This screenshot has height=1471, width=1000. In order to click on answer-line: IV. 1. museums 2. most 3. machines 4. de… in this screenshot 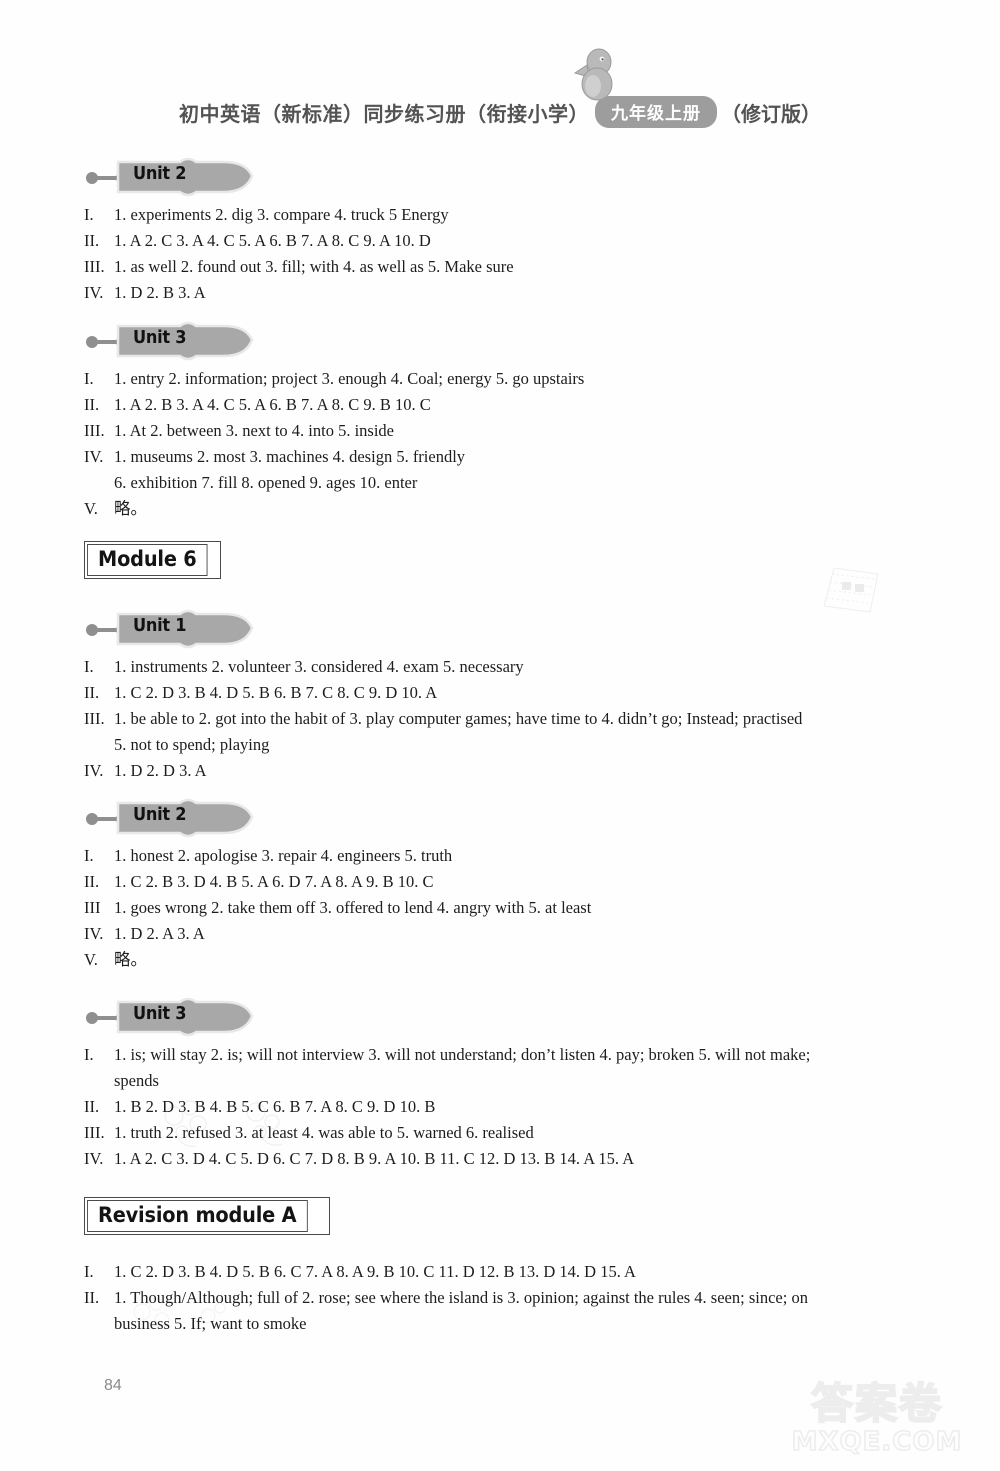, I will do `click(334, 457)`.